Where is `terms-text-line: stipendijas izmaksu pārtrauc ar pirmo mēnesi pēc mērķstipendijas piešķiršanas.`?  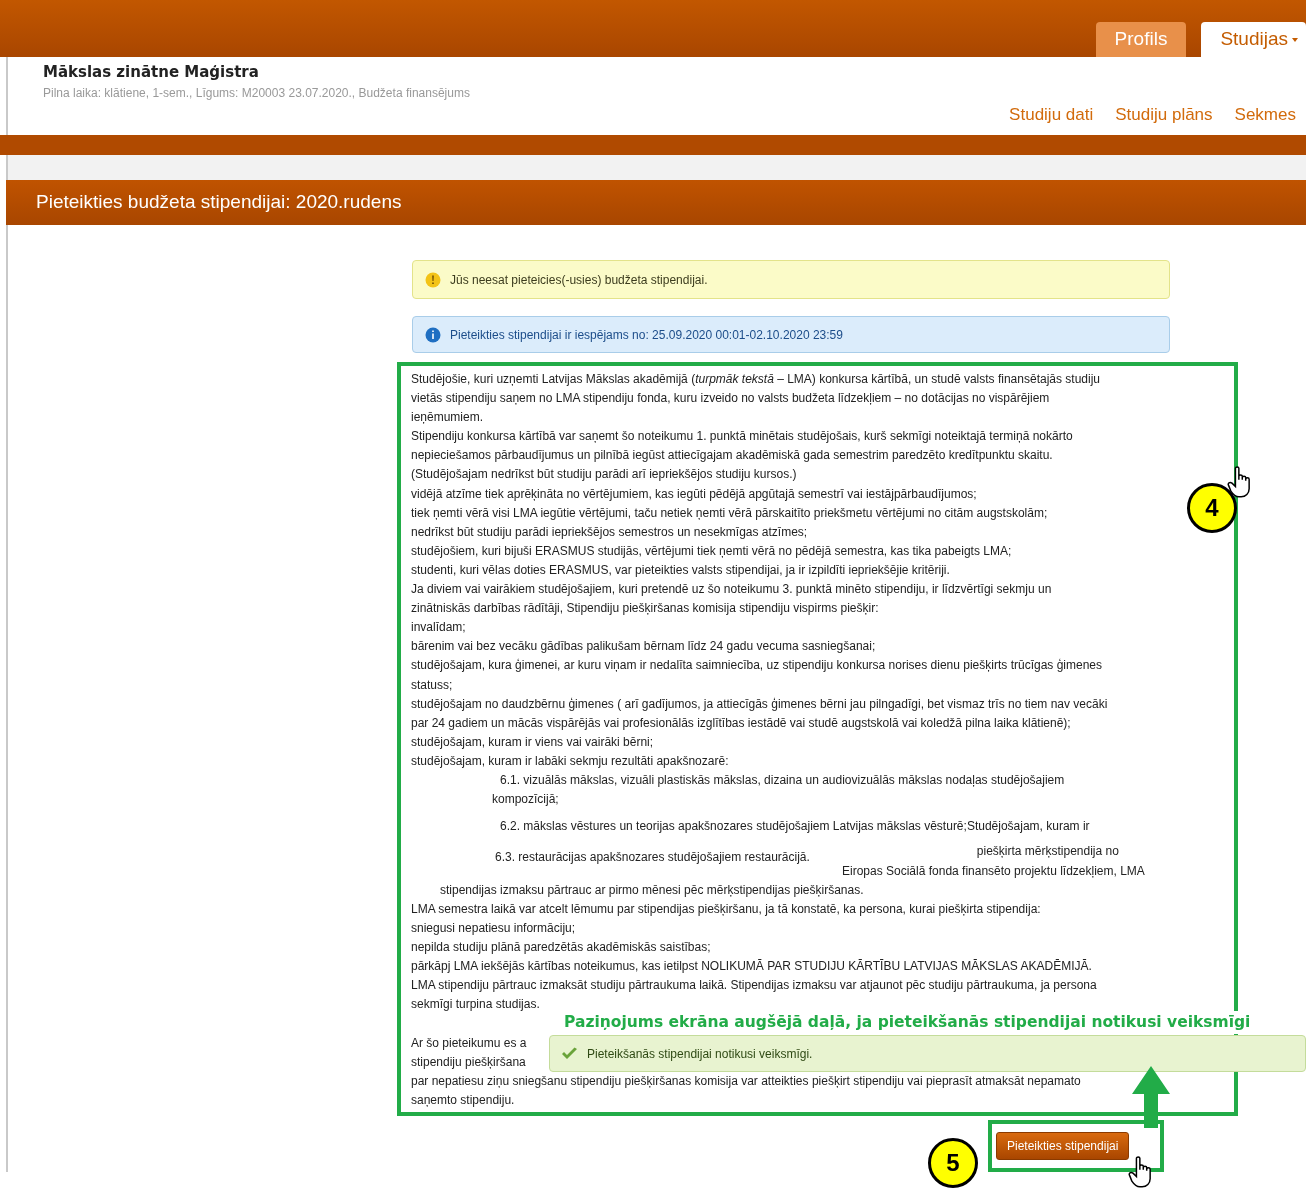
terms-text-line: stipendijas izmaksu pārtrauc ar pirmo mēnesi pēc mērķstipendijas piešķiršanas. is located at coordinates (652, 889).